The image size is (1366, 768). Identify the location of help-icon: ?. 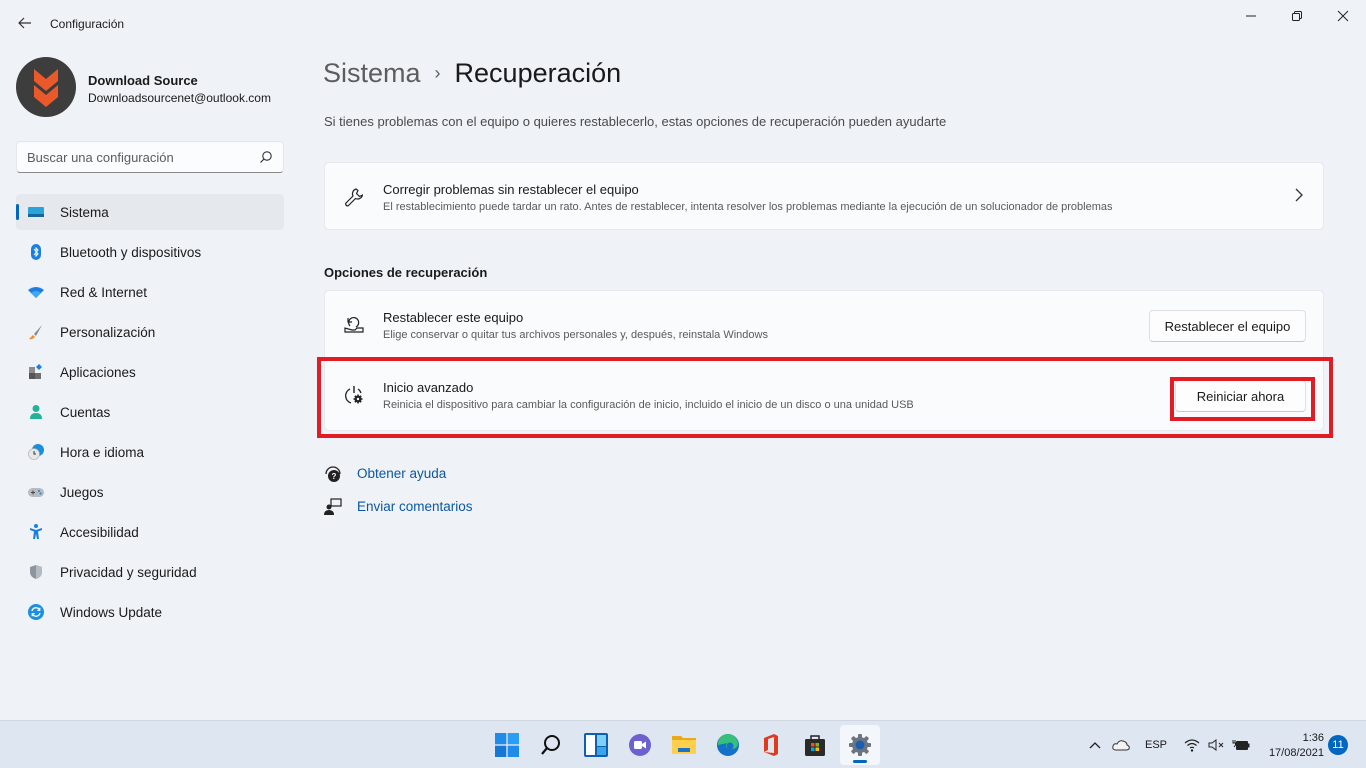
(333, 474).